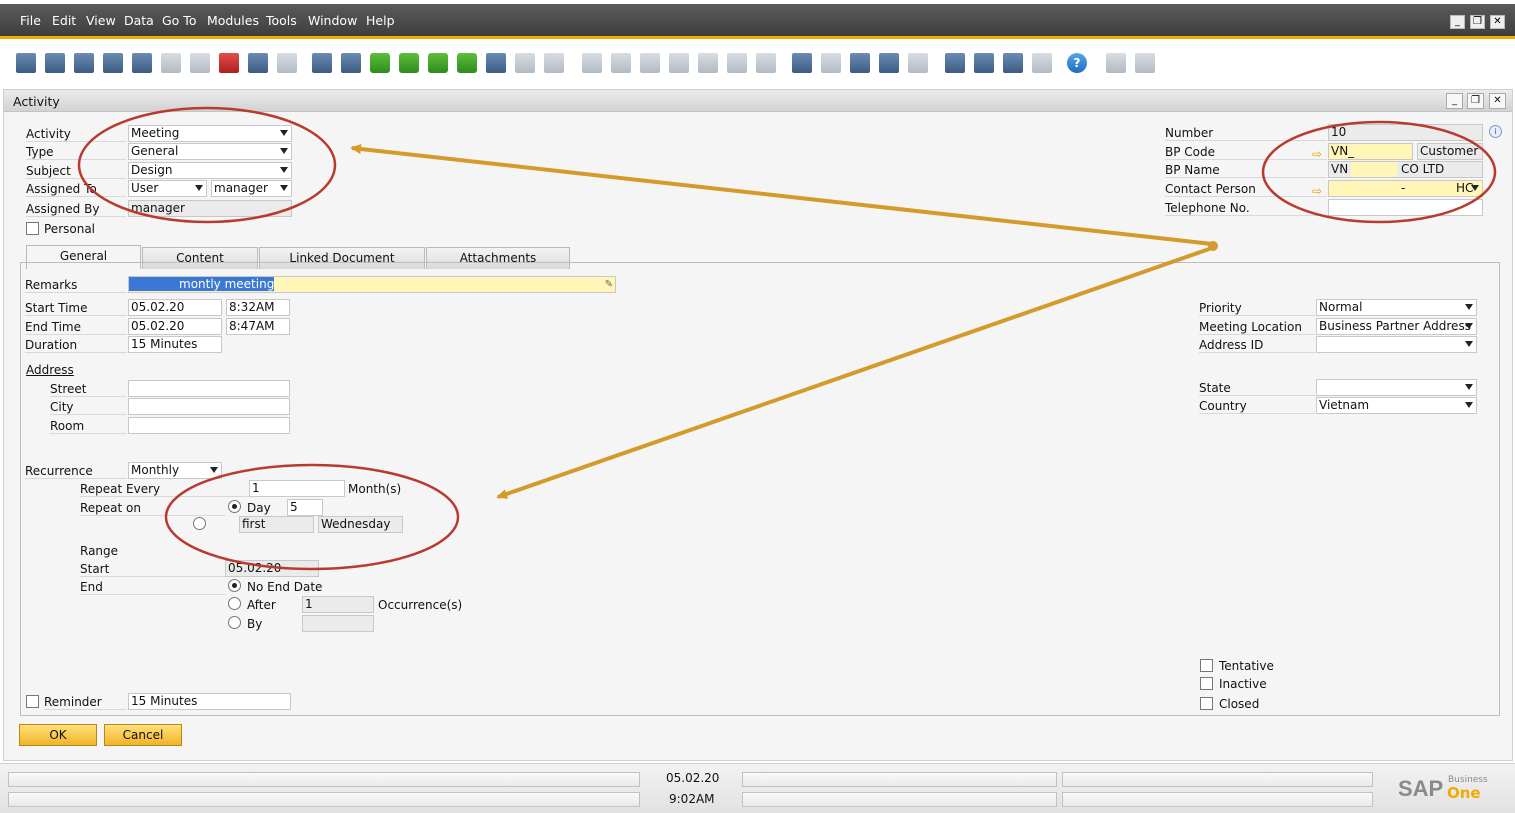 The height and width of the screenshot is (813, 1515). Describe the element at coordinates (984, 63) in the screenshot. I see `mail-alert-icon` at that location.